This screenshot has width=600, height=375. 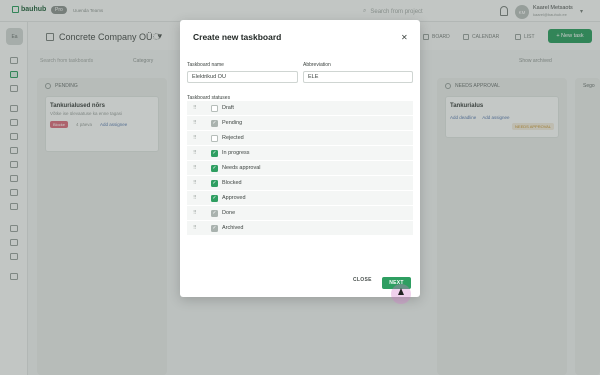 I want to click on status-row: ⠿ ✓ Pending, so click(x=300, y=123).